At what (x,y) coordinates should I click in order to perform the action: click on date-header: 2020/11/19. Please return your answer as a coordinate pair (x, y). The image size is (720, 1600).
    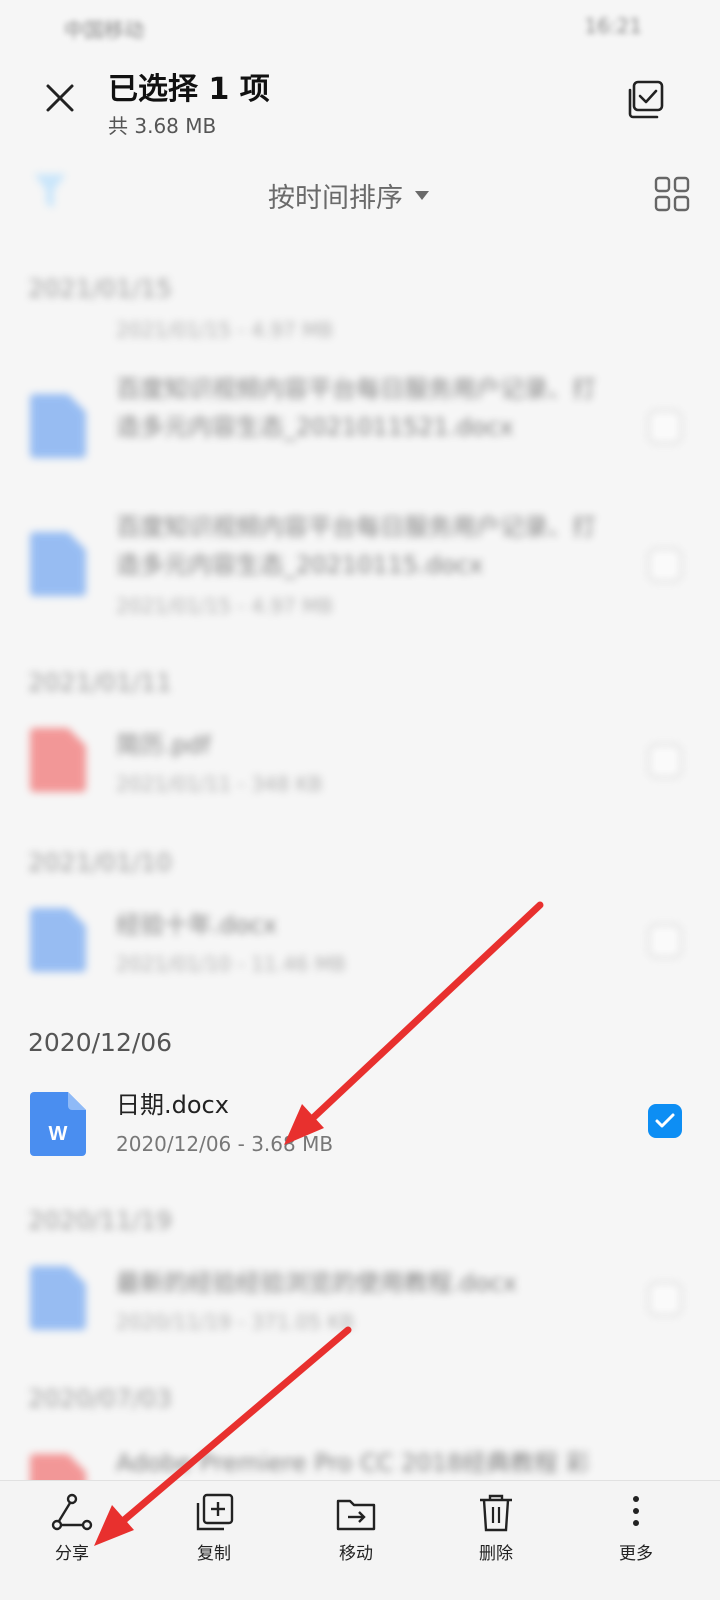
    Looking at the image, I should click on (100, 1220).